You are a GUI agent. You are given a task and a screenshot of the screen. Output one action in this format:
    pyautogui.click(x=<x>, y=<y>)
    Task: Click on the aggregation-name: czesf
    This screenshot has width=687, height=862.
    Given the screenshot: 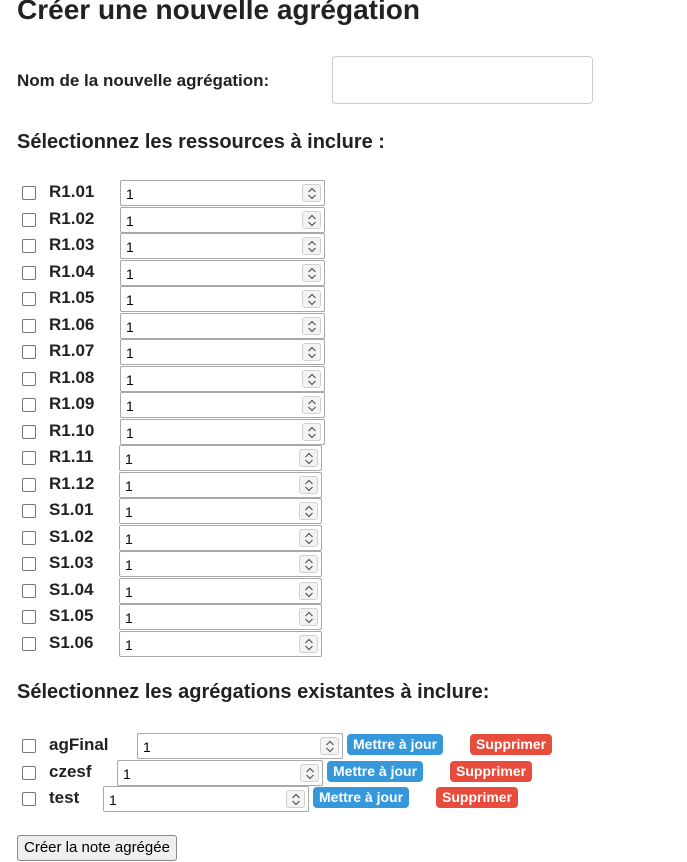 What is the action you would take?
    pyautogui.click(x=70, y=771)
    